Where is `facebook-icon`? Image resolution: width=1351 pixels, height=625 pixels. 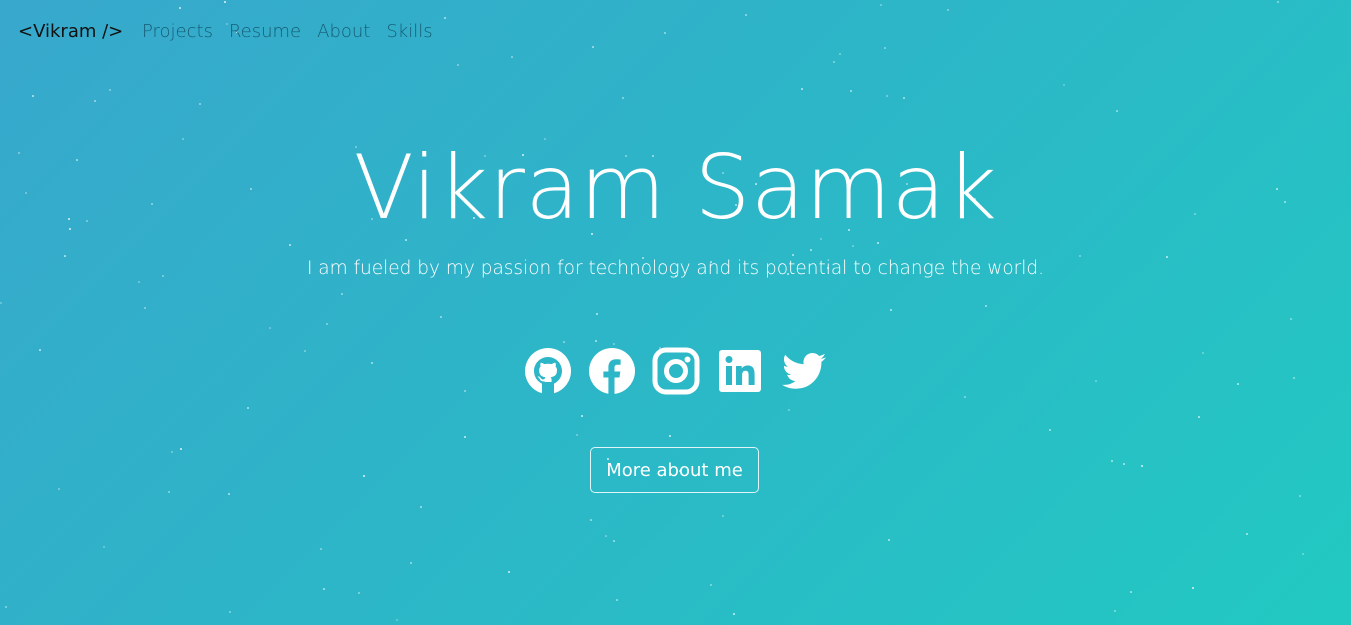 facebook-icon is located at coordinates (611, 371).